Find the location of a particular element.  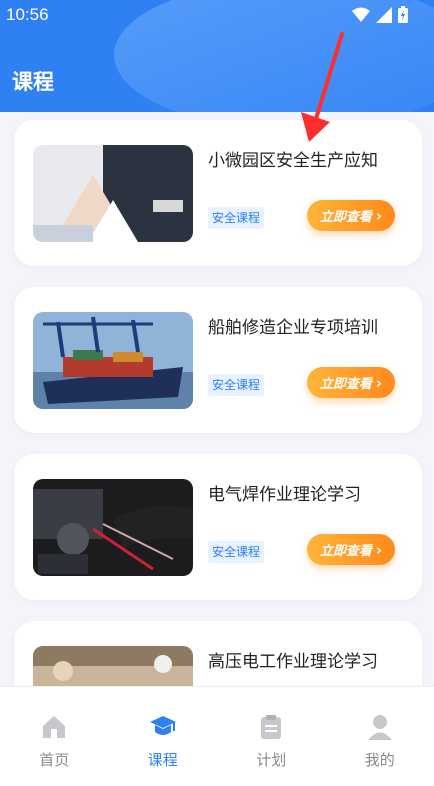

tab-plan: 计划 is located at coordinates (271, 736).